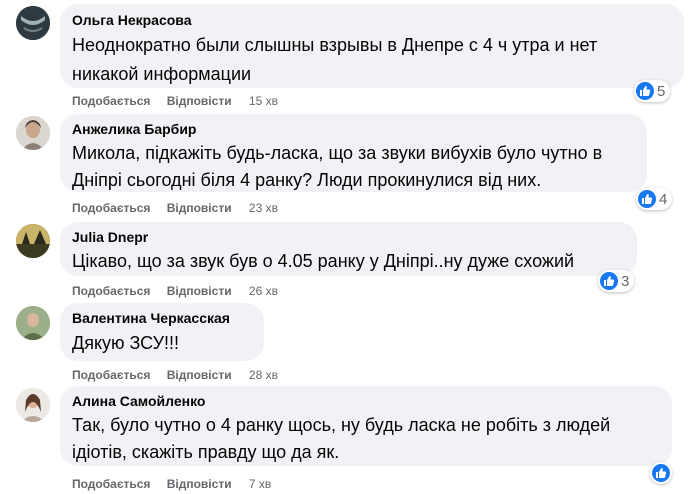 Image resolution: width=700 pixels, height=494 pixels. I want to click on comment-actions: Подобається Відповісти 26 хв, so click(175, 291).